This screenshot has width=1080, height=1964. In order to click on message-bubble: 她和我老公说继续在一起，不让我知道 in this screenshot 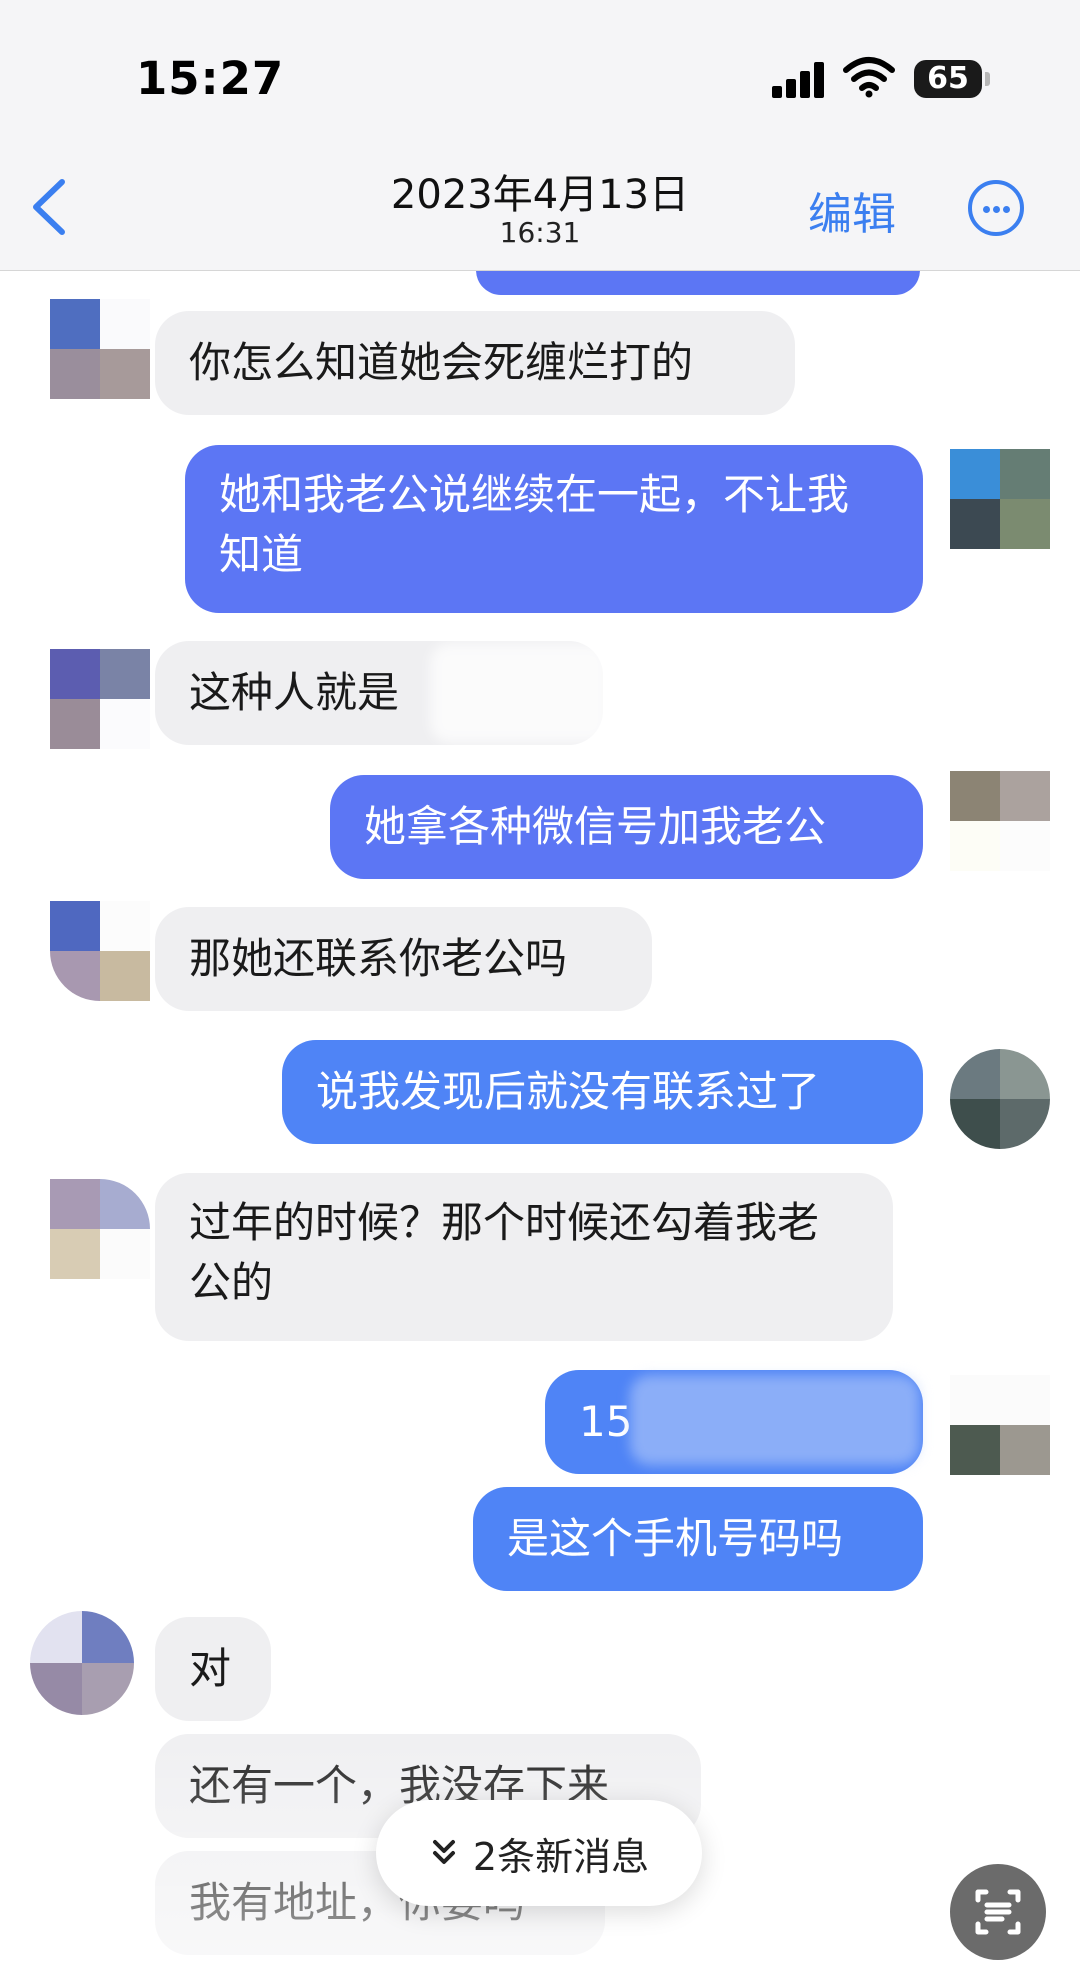, I will do `click(554, 529)`.